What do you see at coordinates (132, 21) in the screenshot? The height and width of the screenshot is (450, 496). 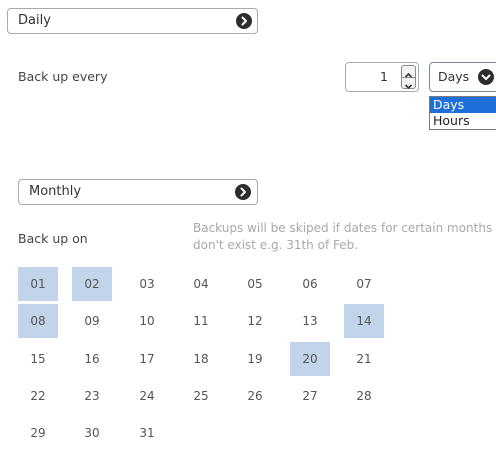 I see `frequency-select: Daily` at bounding box center [132, 21].